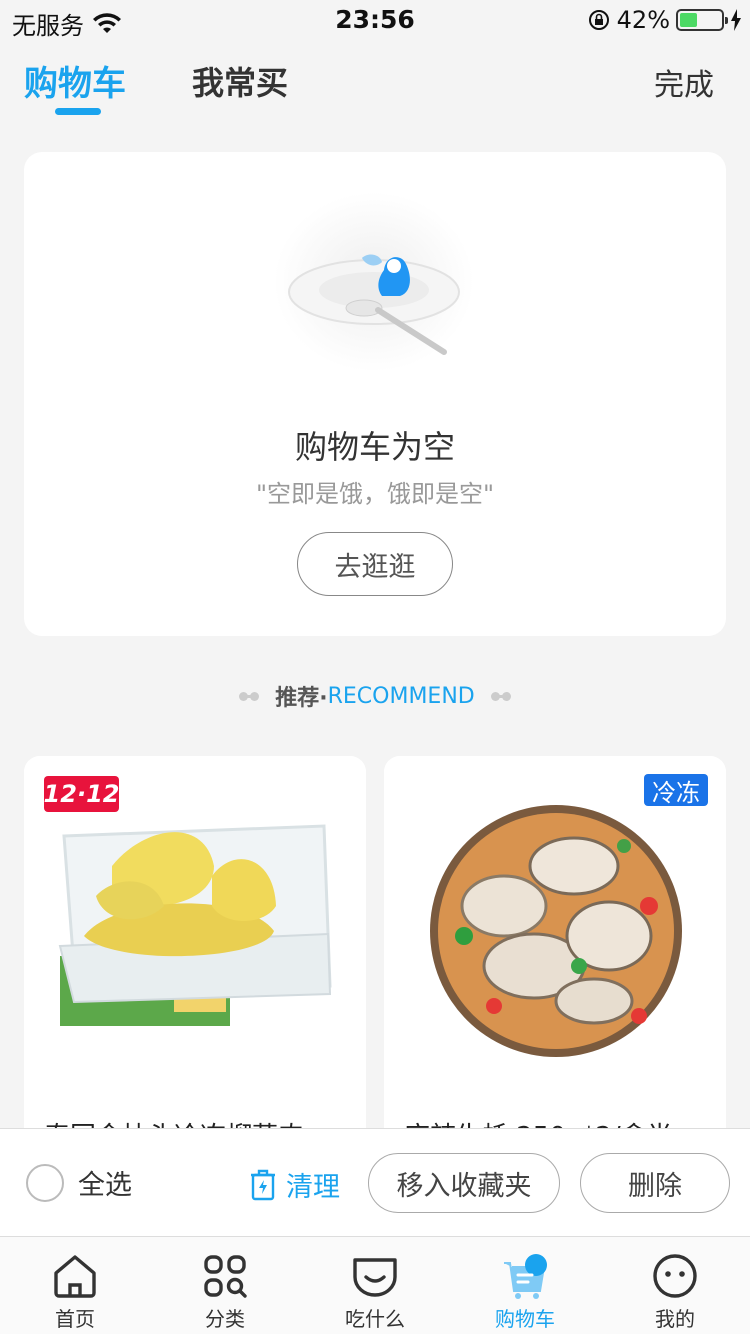 The height and width of the screenshot is (1334, 750). I want to click on tabbar-item-cart: 购物车, so click(525, 1285).